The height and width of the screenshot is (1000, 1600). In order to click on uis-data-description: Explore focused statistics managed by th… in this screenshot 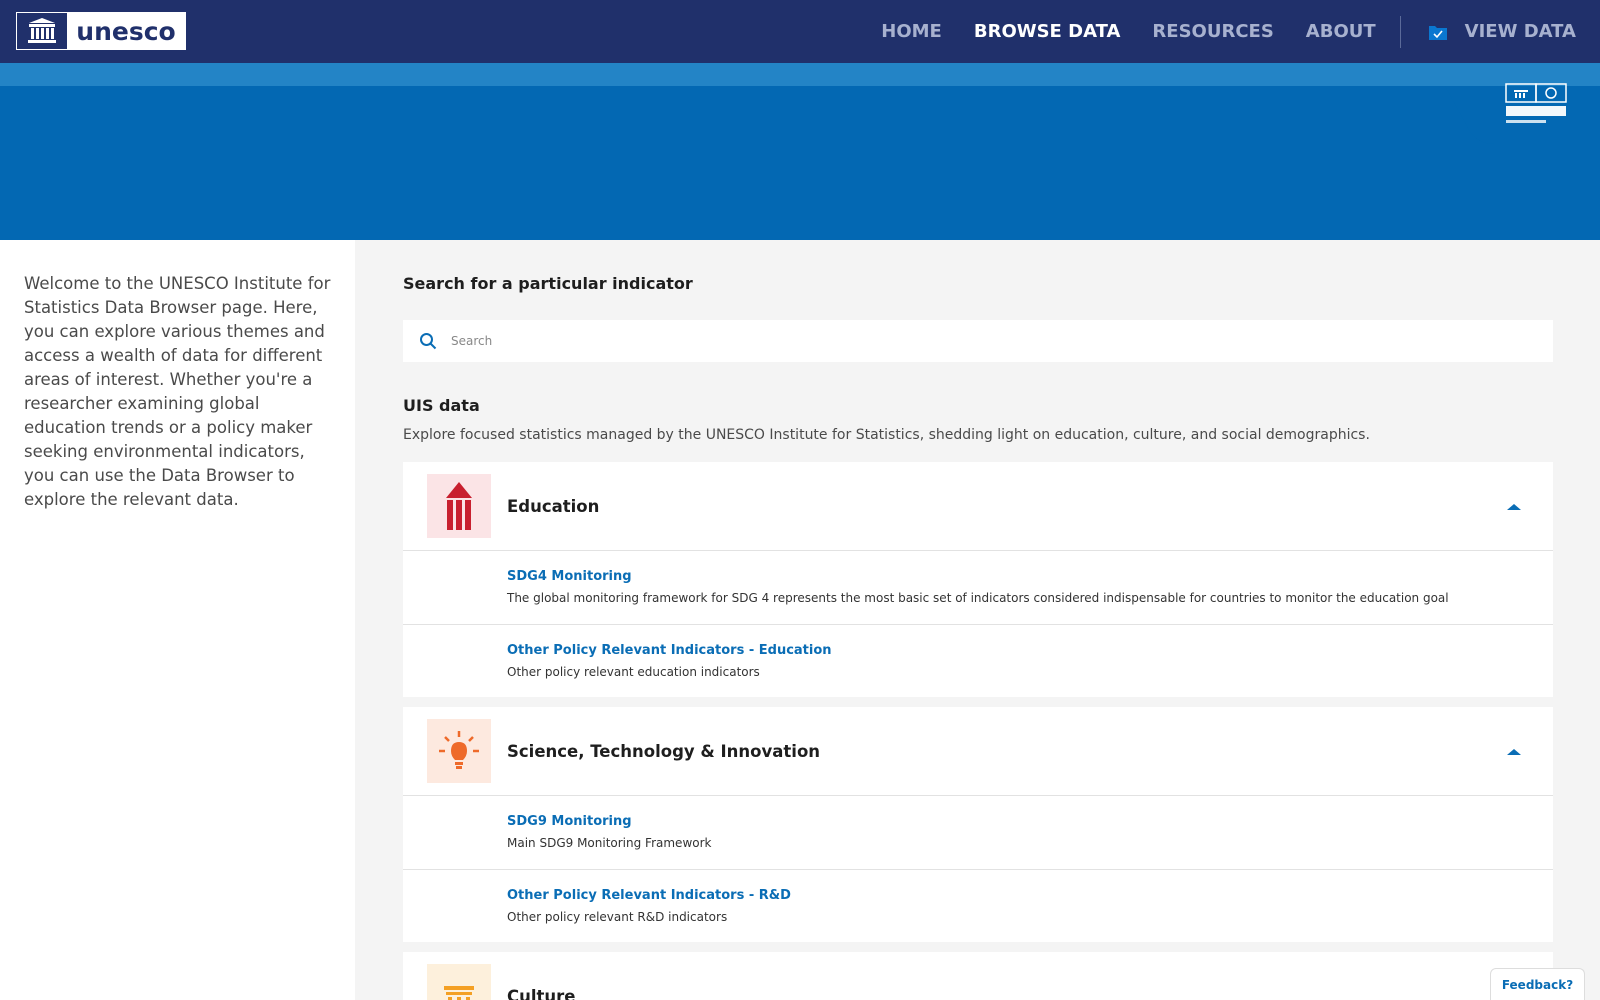, I will do `click(886, 435)`.